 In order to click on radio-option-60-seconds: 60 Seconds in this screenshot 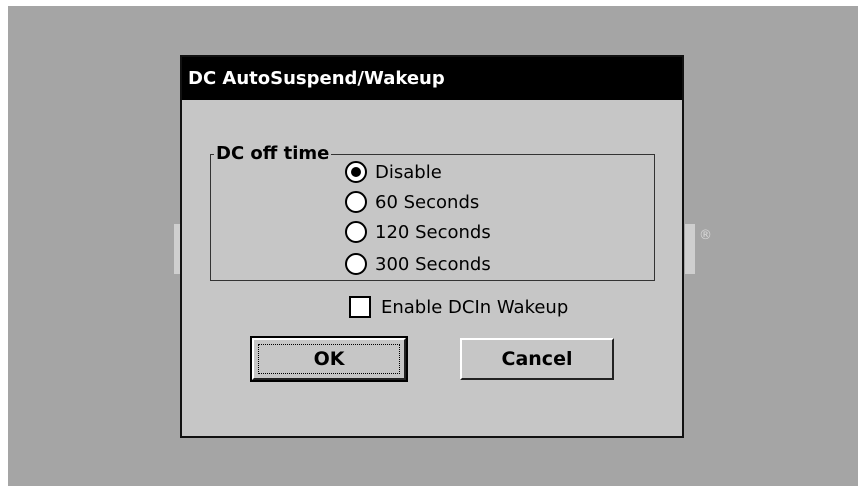, I will do `click(412, 202)`.